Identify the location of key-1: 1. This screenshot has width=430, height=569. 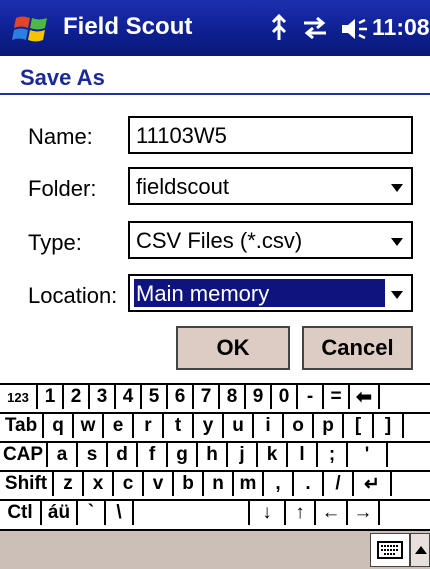
(51, 397).